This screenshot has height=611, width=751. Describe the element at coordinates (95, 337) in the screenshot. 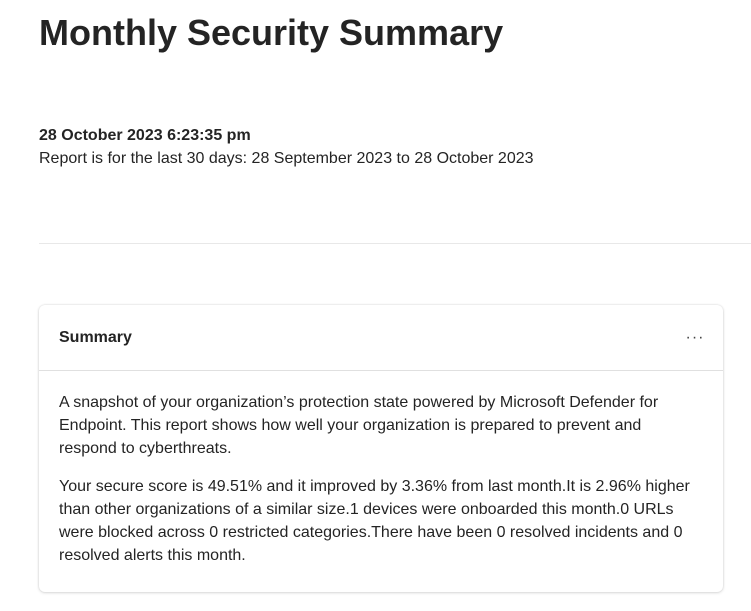

I see `summary-card-title: Summary` at that location.